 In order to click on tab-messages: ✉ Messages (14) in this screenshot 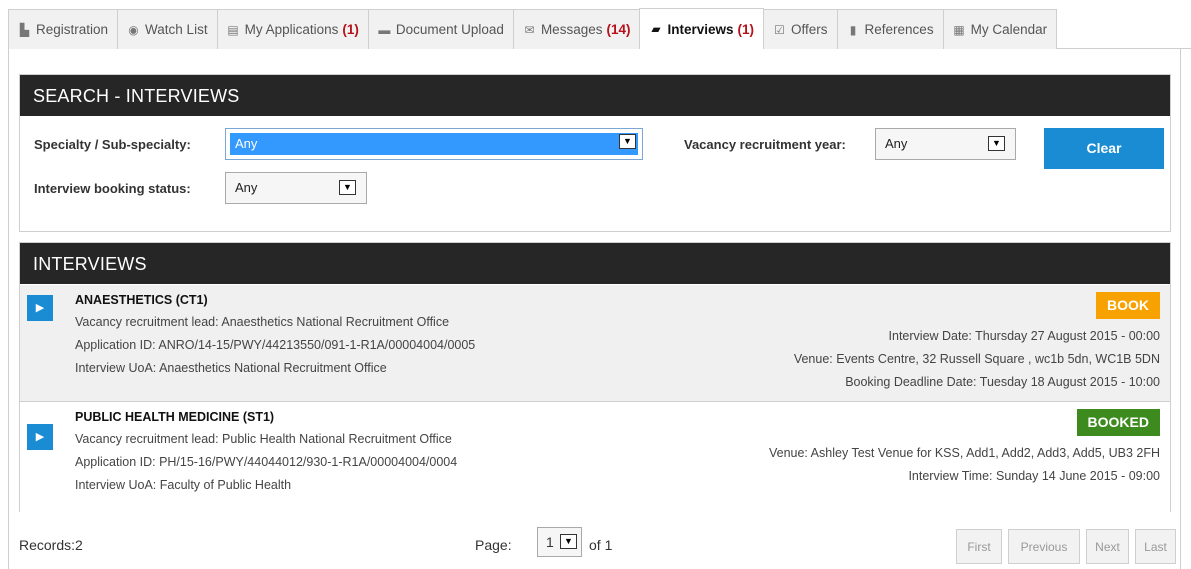, I will do `click(576, 29)`.